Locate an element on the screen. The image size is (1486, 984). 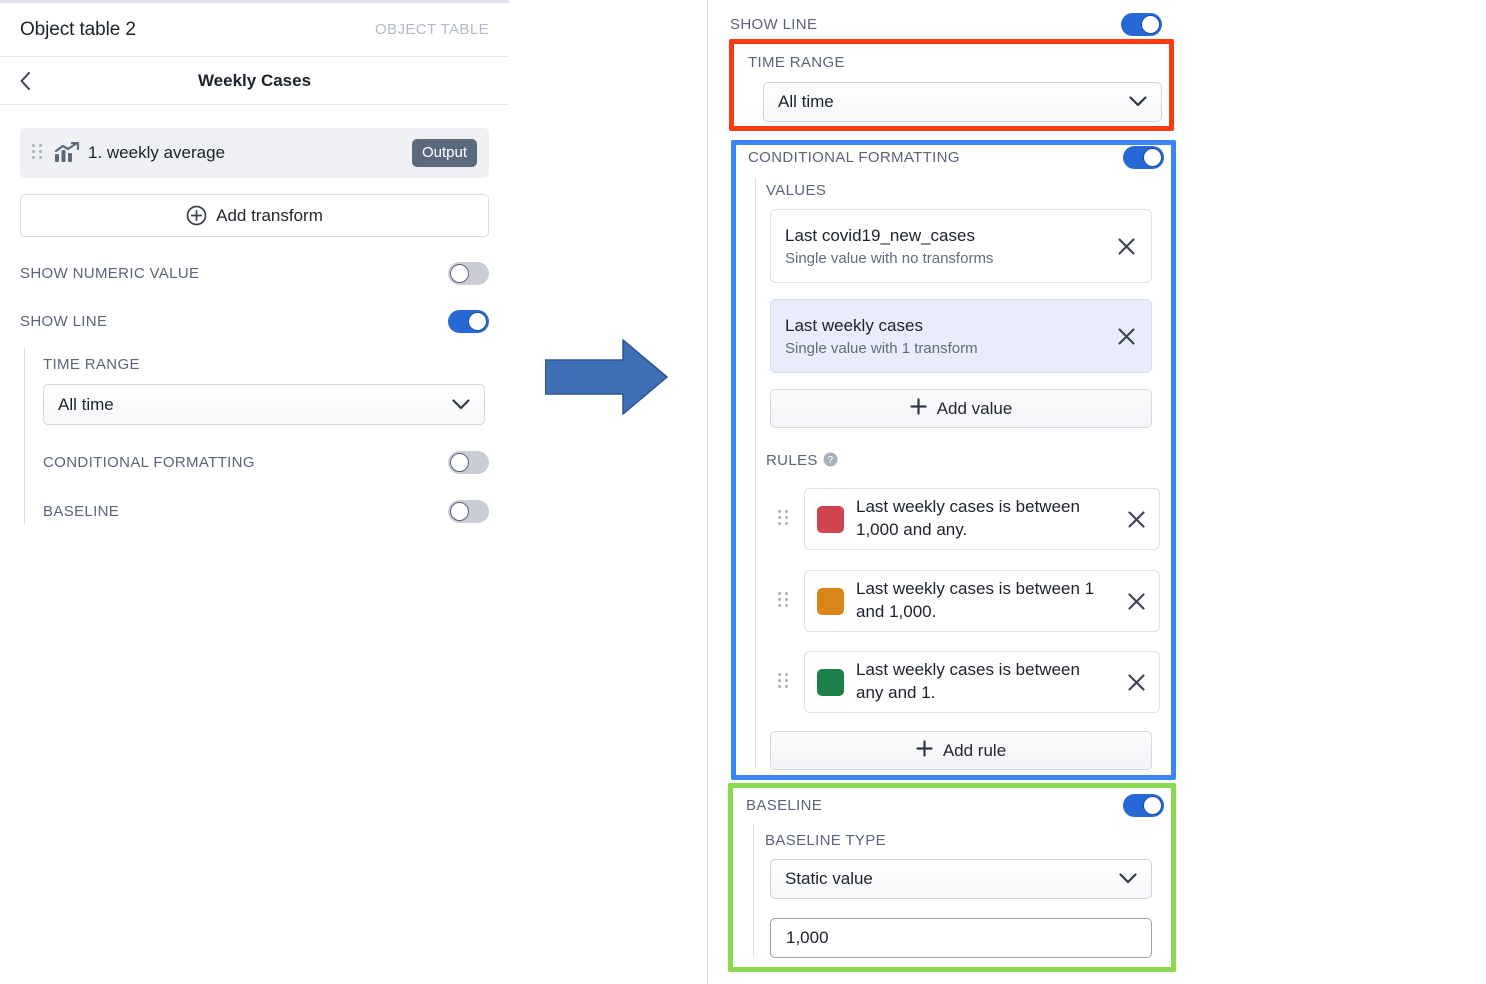
value-card-subtitle: Single value with 1 transform is located at coordinates (881, 348).